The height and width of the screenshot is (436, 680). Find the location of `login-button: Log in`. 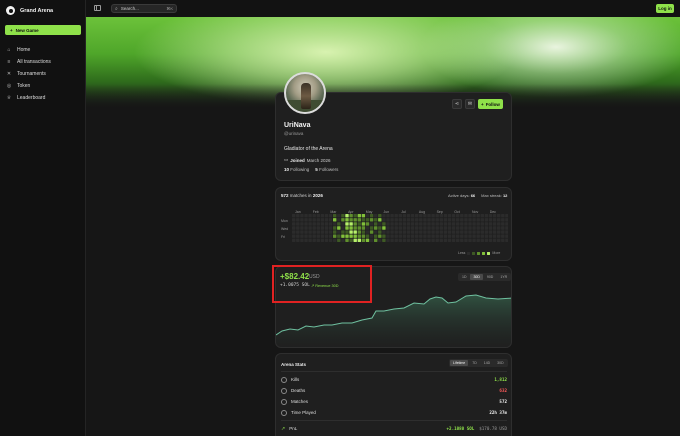

login-button: Log in is located at coordinates (665, 8).